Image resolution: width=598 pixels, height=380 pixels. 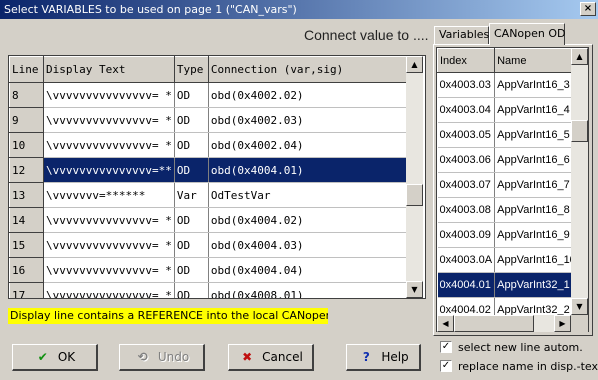 What do you see at coordinates (55, 357) in the screenshot?
I see `ok-button: ✔ OK` at bounding box center [55, 357].